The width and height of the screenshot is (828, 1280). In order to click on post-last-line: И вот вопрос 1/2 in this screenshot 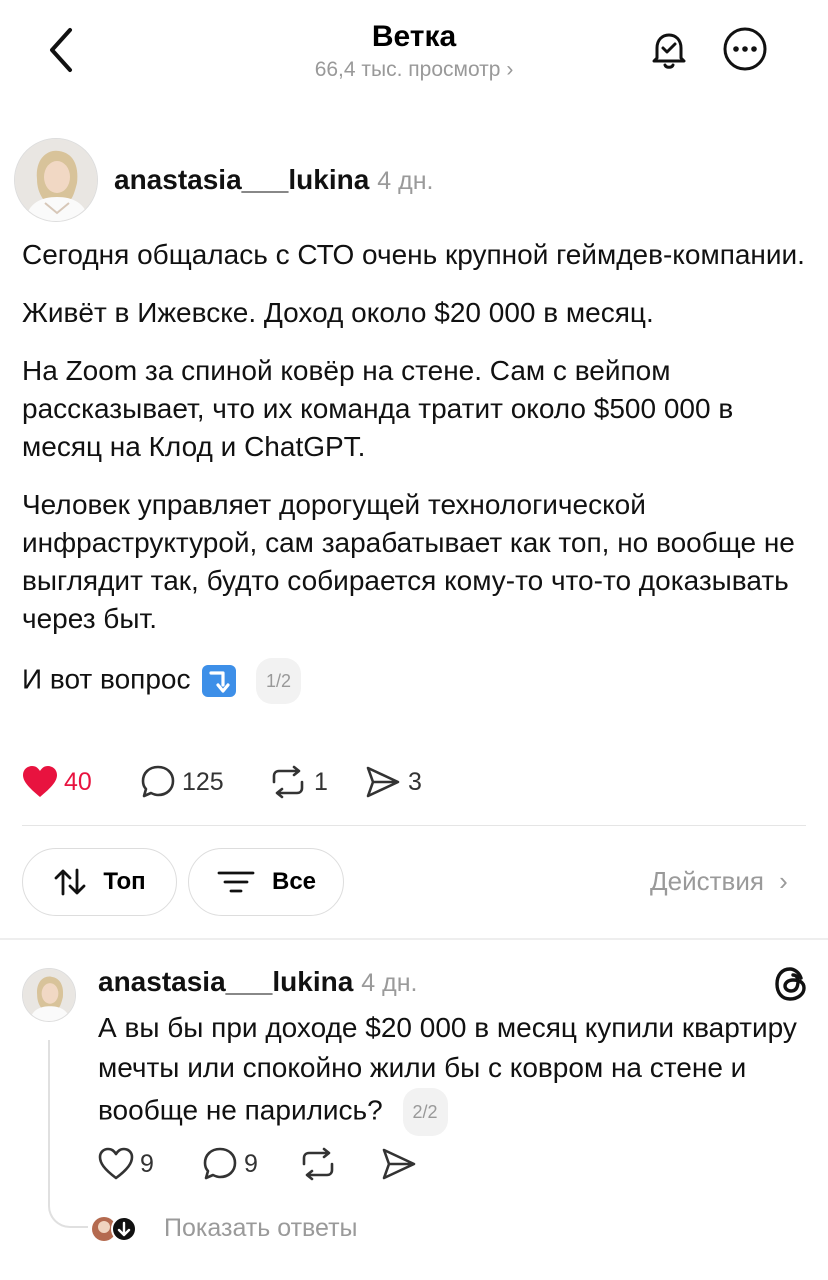, I will do `click(417, 681)`.